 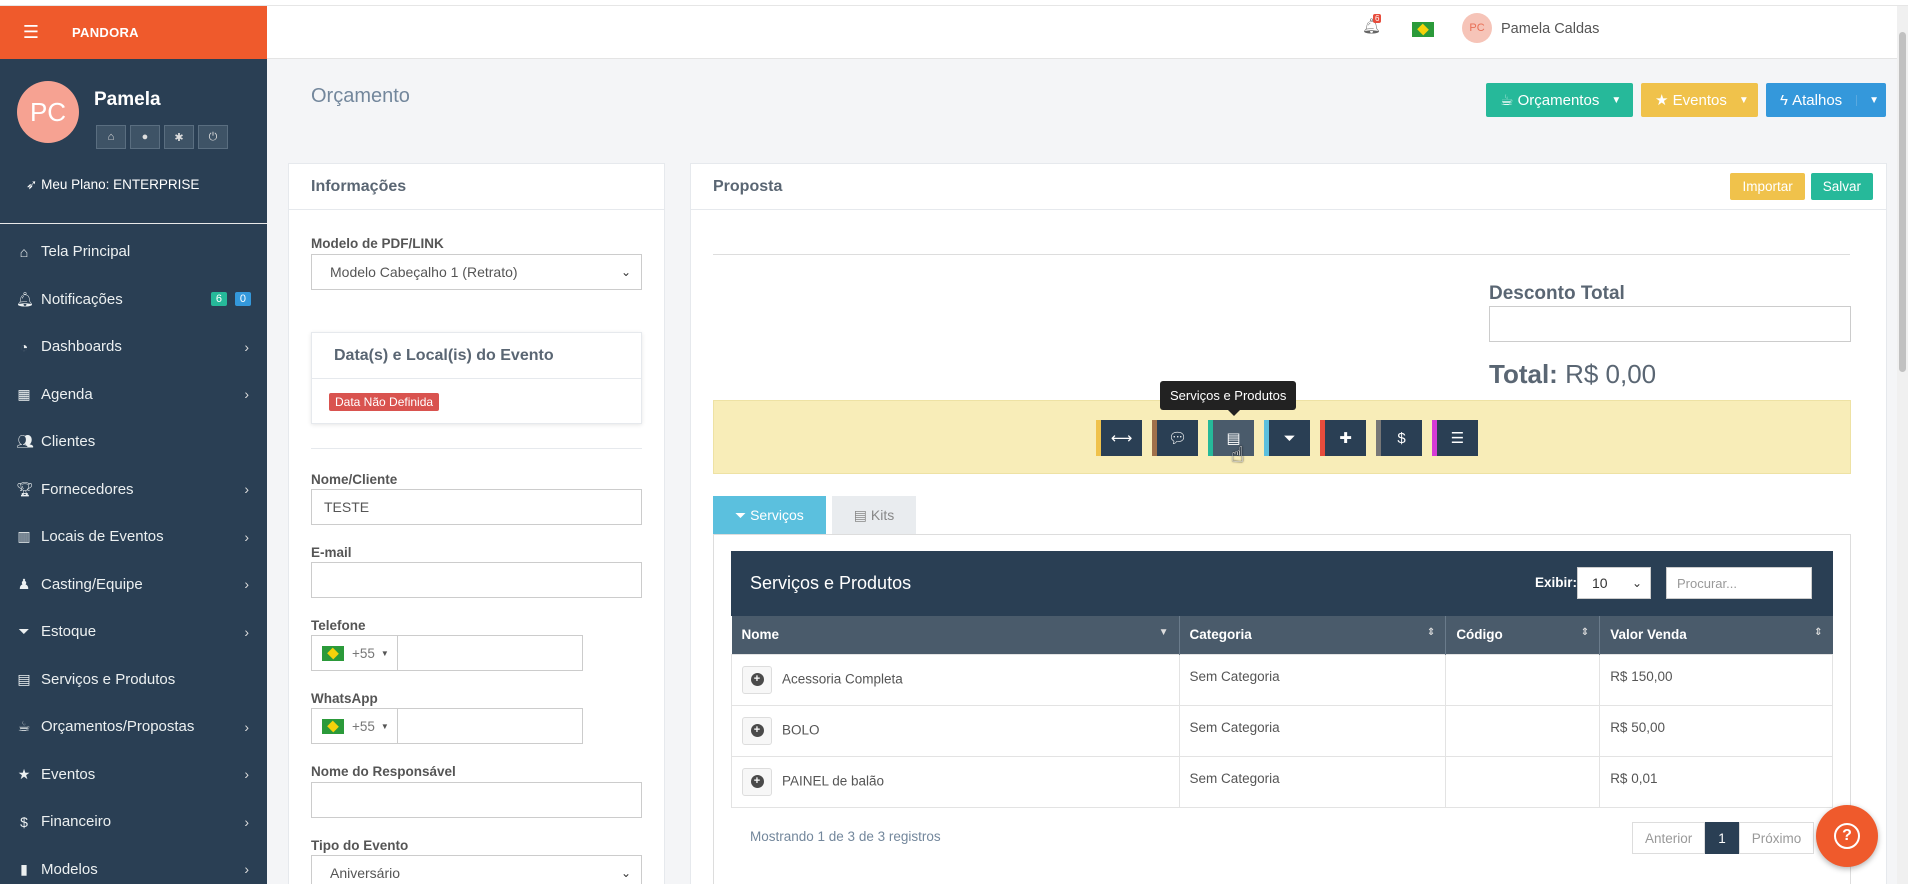 What do you see at coordinates (24, 536) in the screenshot?
I see `building-icon: ▥` at bounding box center [24, 536].